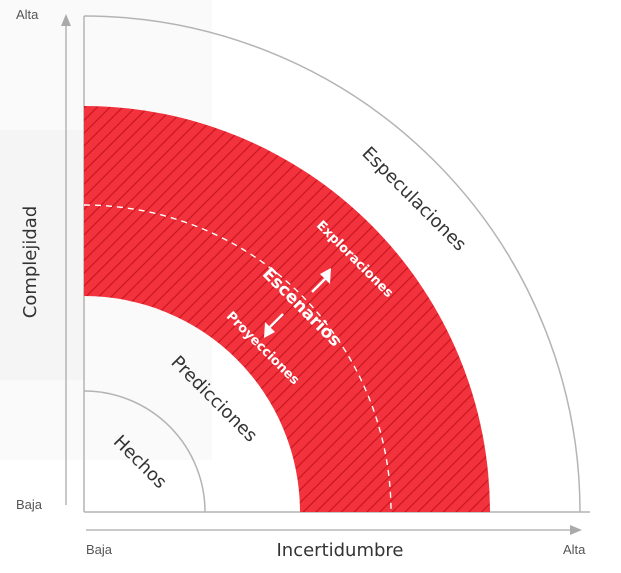  What do you see at coordinates (99, 549) in the screenshot?
I see `x-low-label: Baja` at bounding box center [99, 549].